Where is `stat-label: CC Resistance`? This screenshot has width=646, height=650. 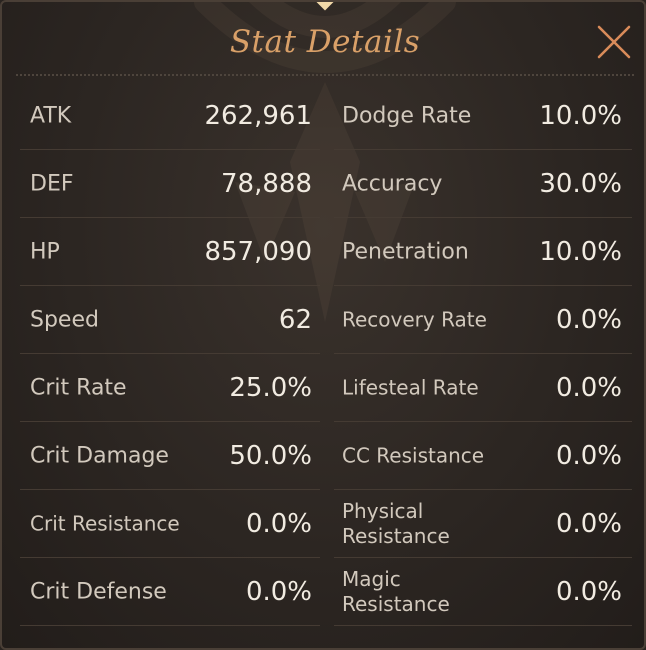 stat-label: CC Resistance is located at coordinates (413, 455).